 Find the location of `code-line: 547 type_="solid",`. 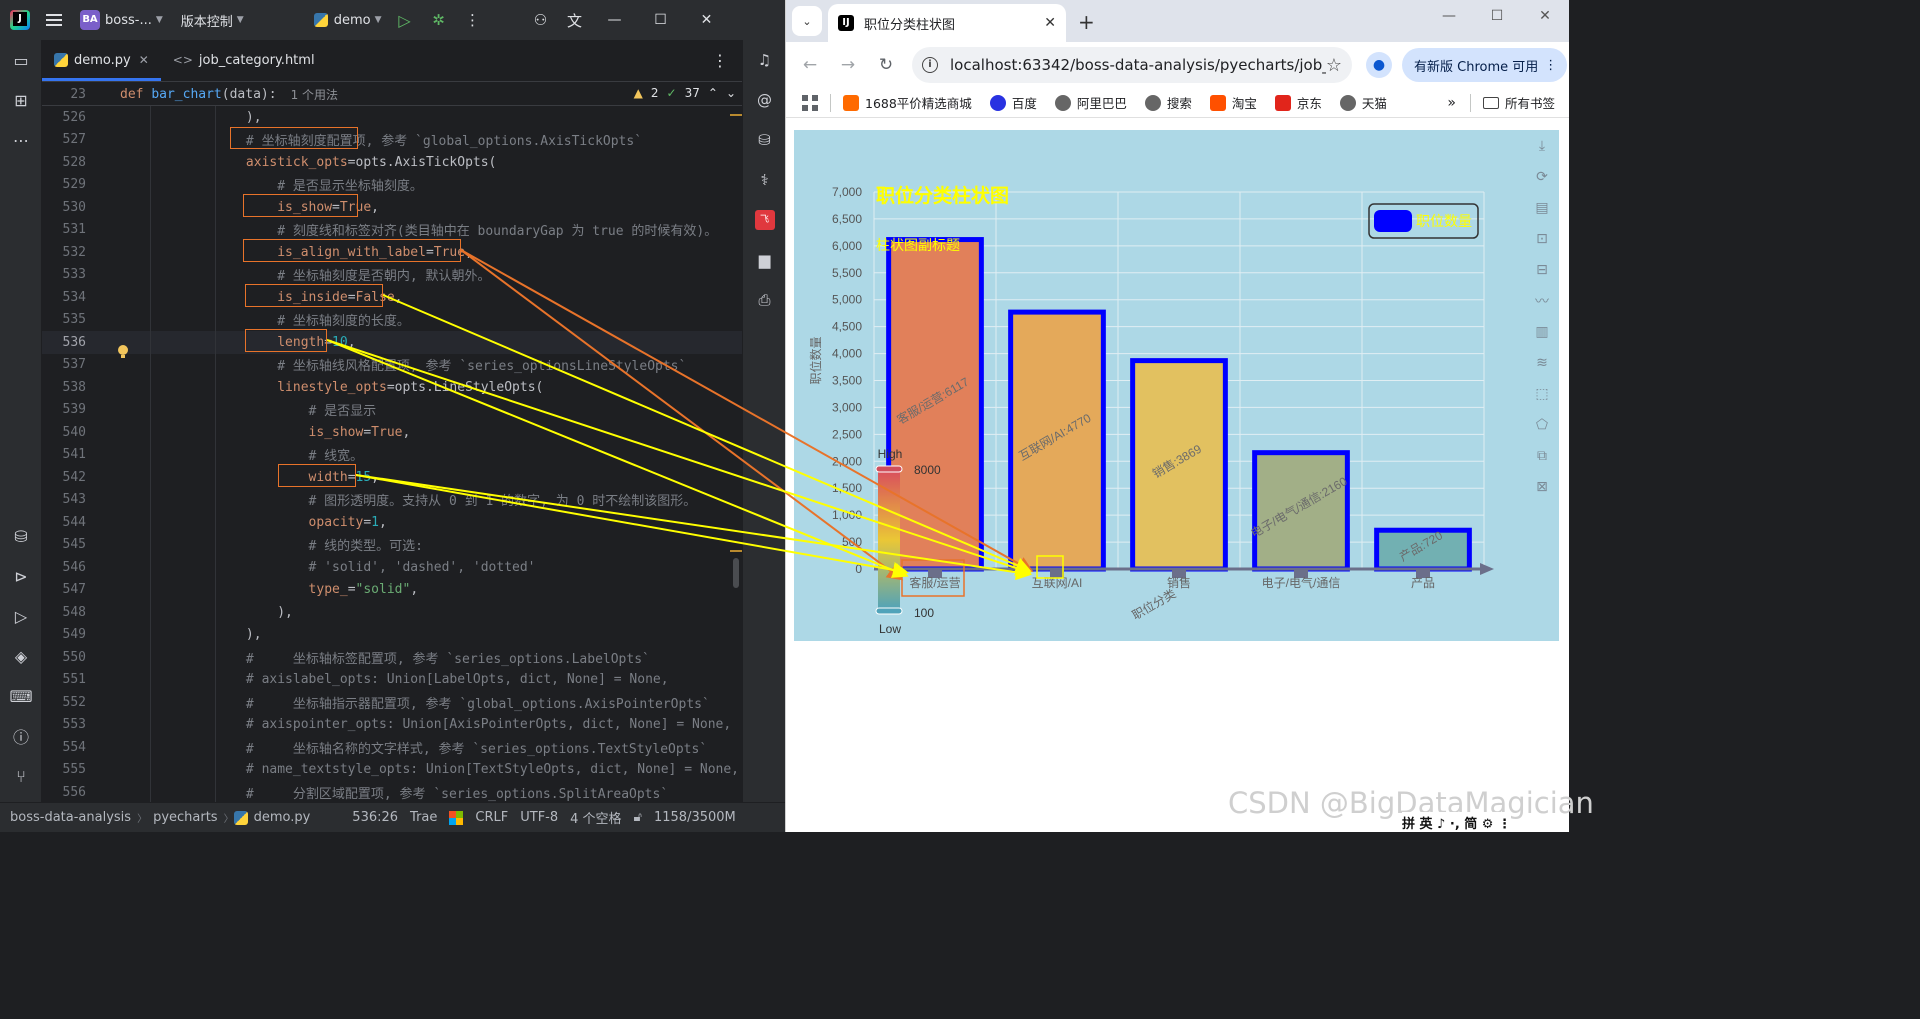

code-line: 547 type_="solid", is located at coordinates (392, 590).